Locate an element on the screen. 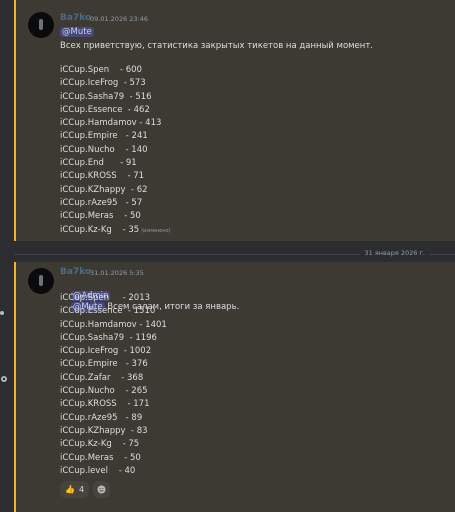 Image resolution: width=455 pixels, height=512 pixels. reactions-bar: 👍 4 is located at coordinates (85, 489).